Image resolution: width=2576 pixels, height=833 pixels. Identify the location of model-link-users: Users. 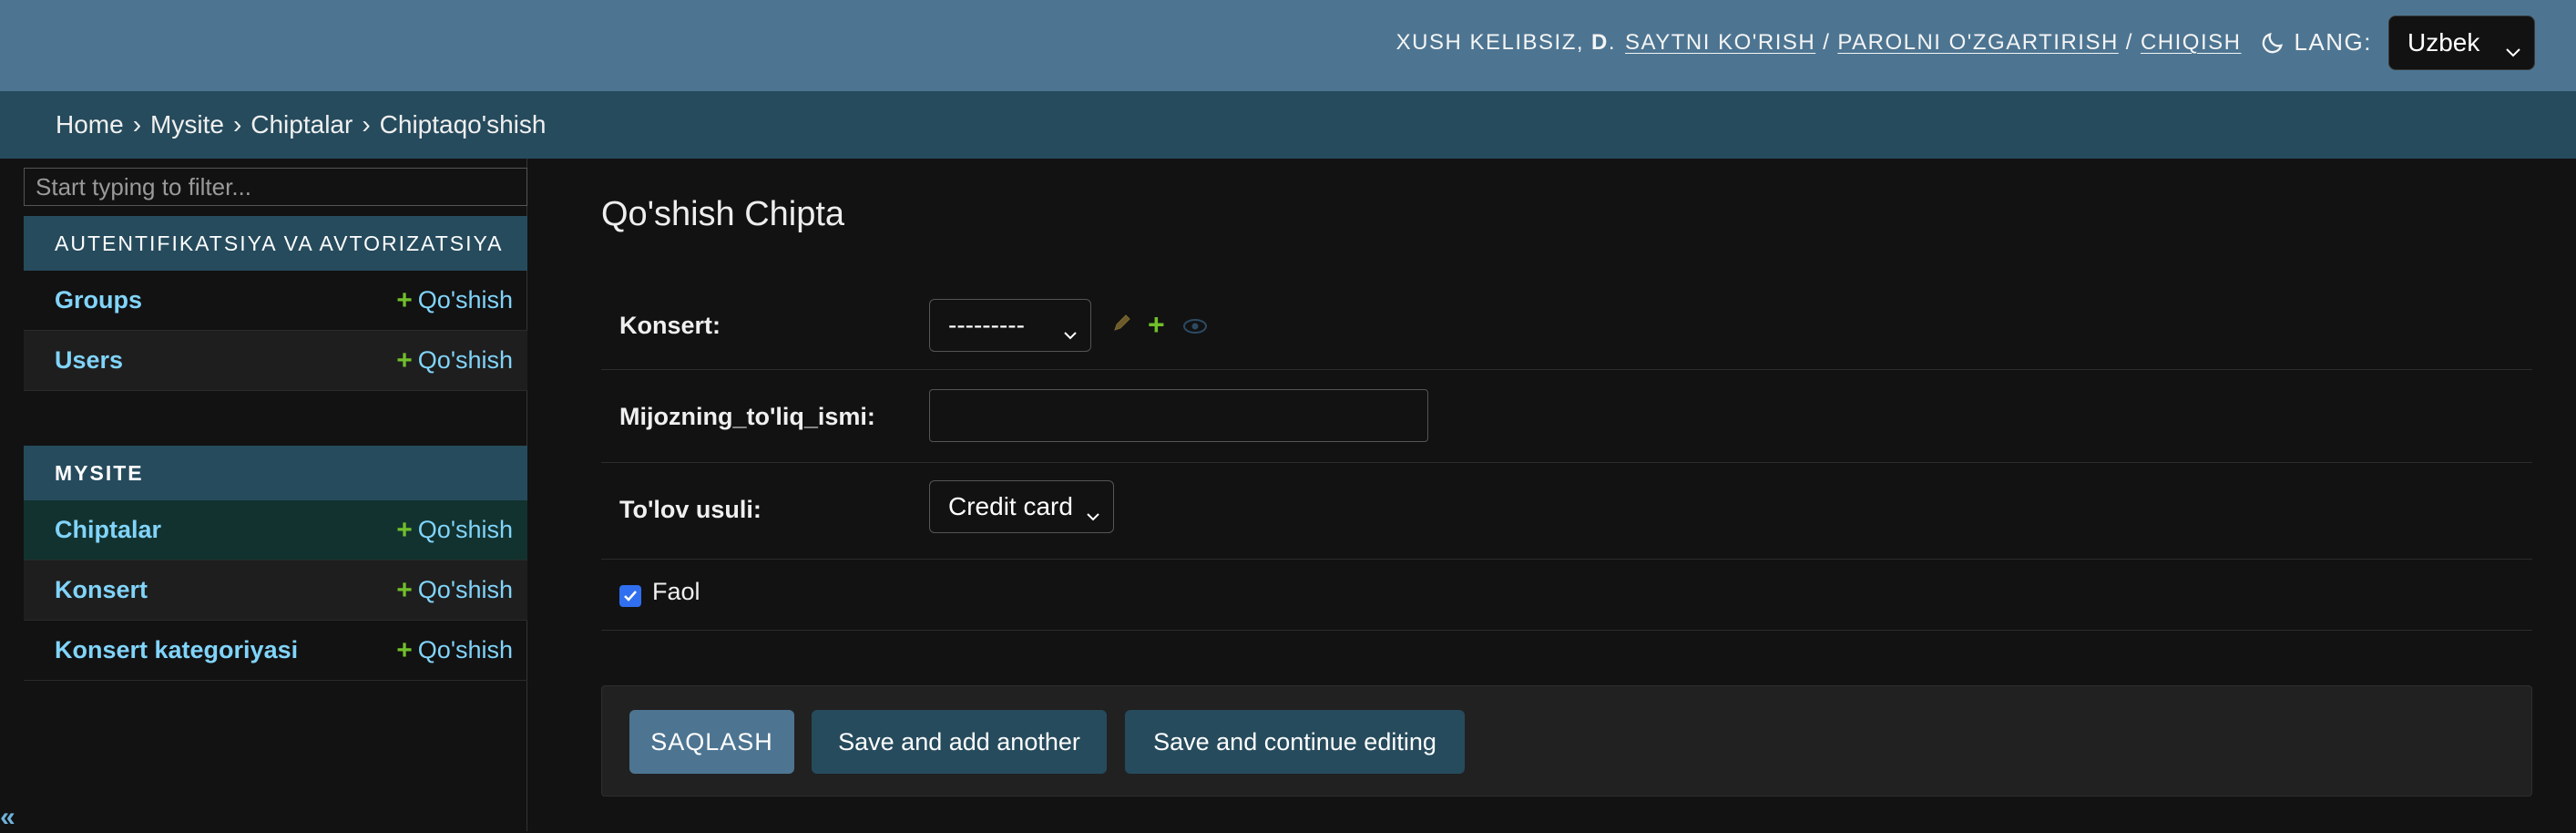
(89, 360).